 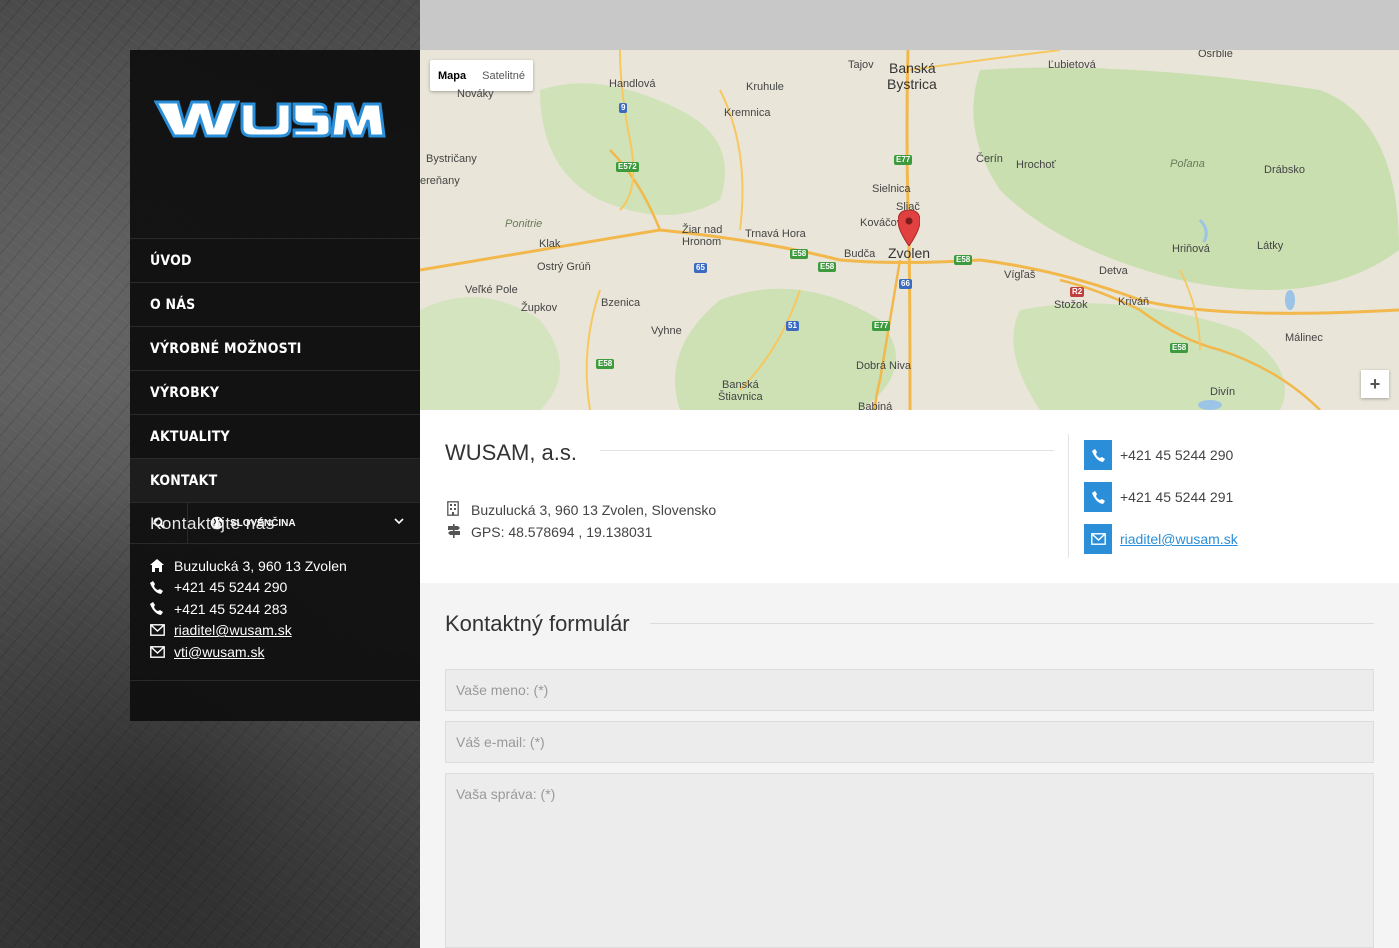 I want to click on form-title-divider, so click(x=1012, y=623).